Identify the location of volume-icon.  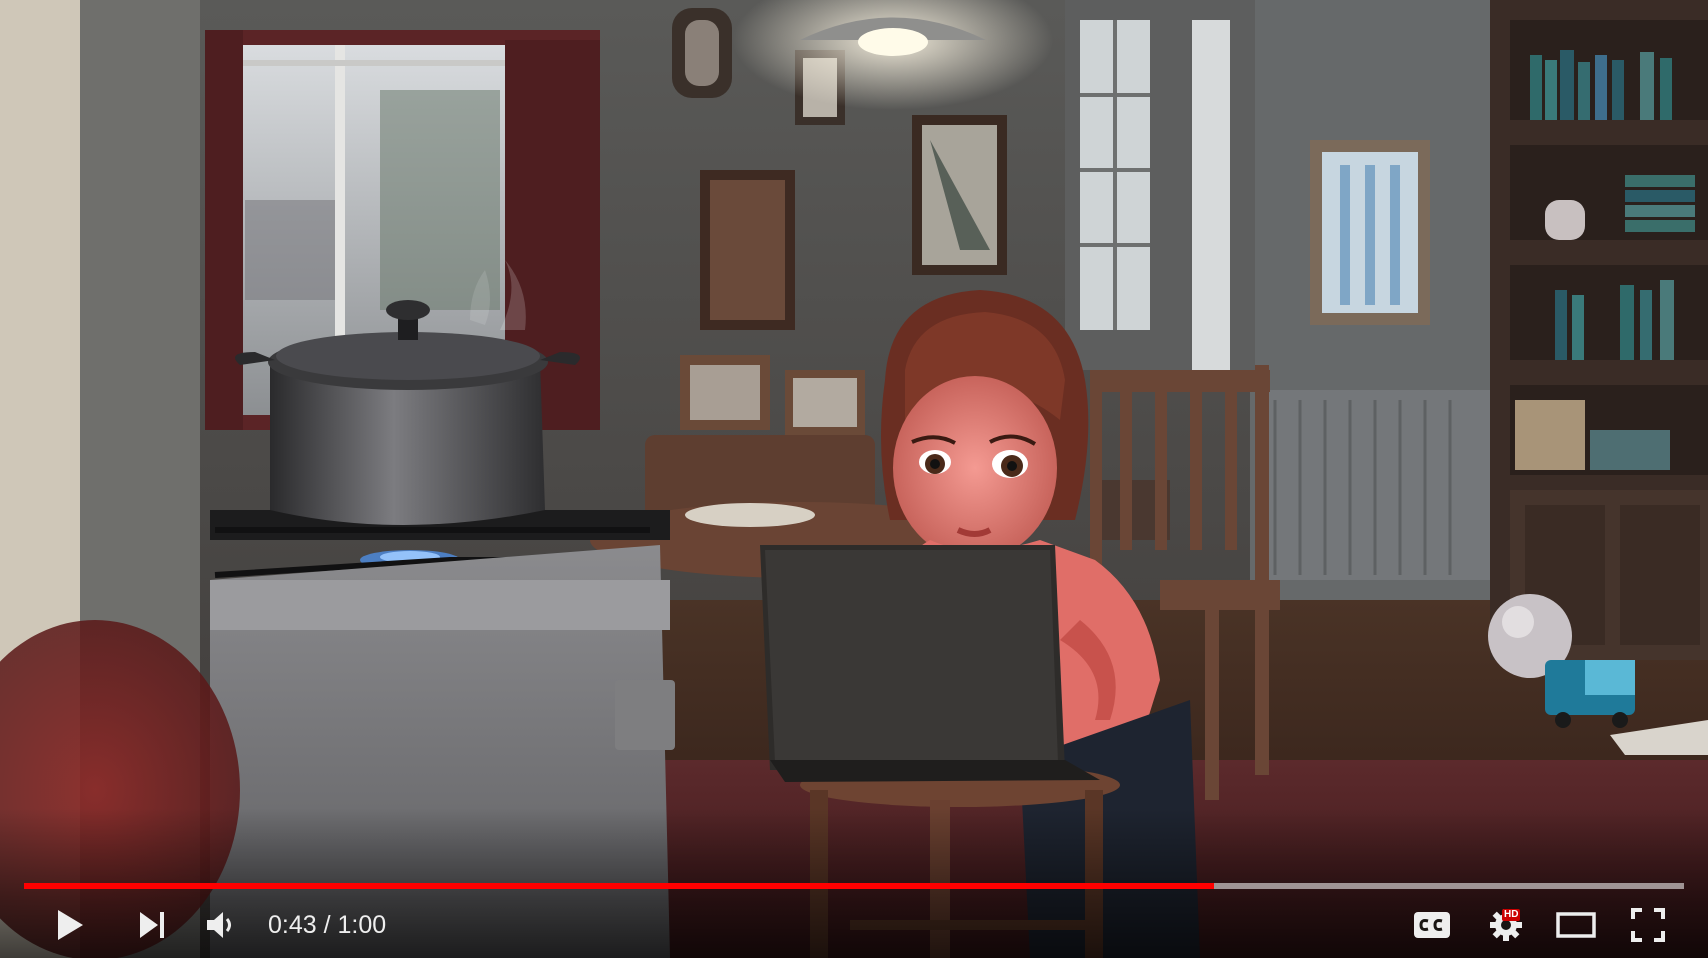
(219, 925).